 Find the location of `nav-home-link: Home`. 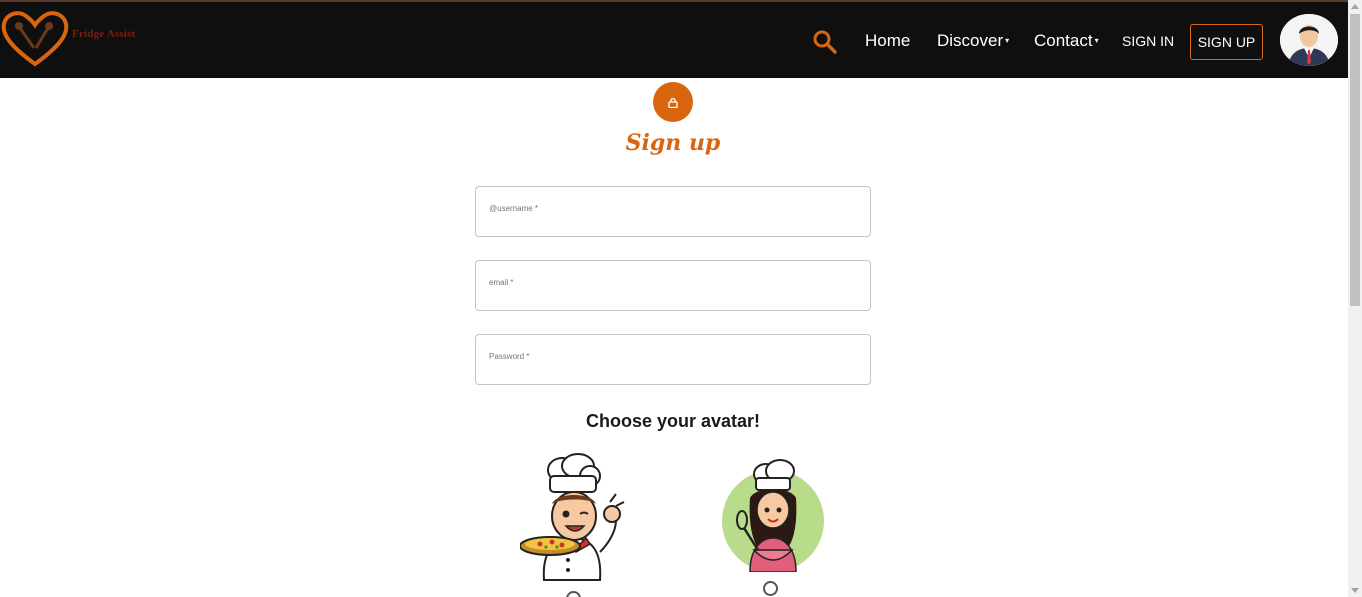

nav-home-link: Home is located at coordinates (887, 41).